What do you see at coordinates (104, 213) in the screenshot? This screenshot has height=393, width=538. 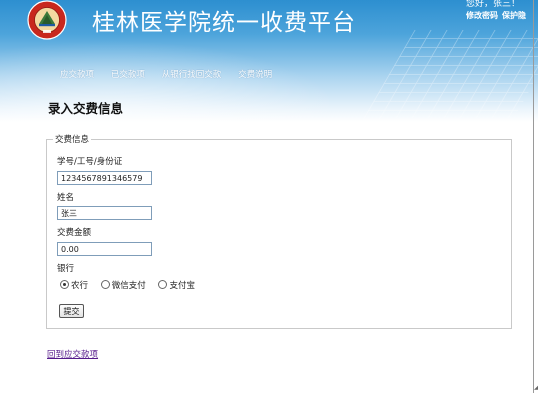 I see `name-input` at bounding box center [104, 213].